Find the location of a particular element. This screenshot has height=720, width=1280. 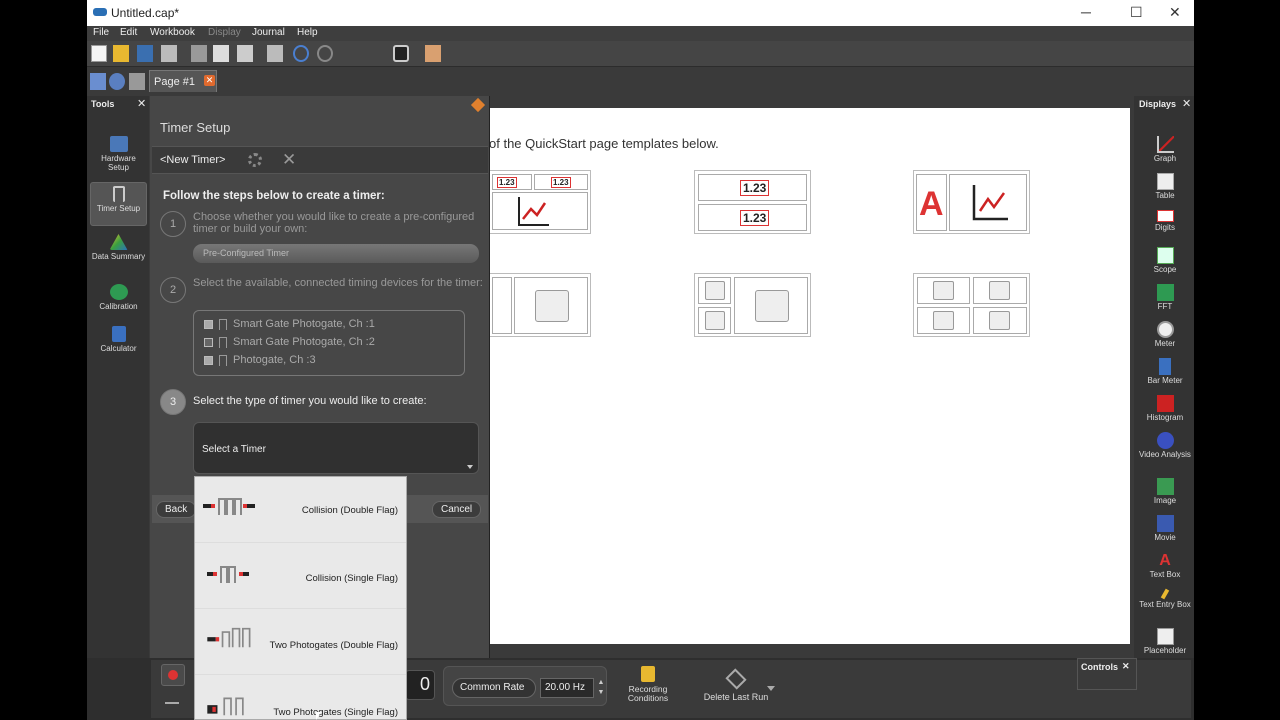

bar-meter-icon is located at coordinates (1165, 366).